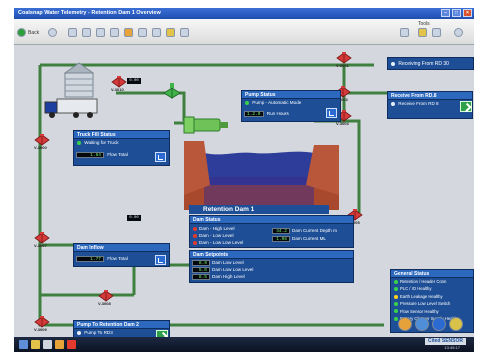 This screenshot has width=480, height=362. I want to click on dam-depth-label: Dam Current Depth m, so click(314, 230).